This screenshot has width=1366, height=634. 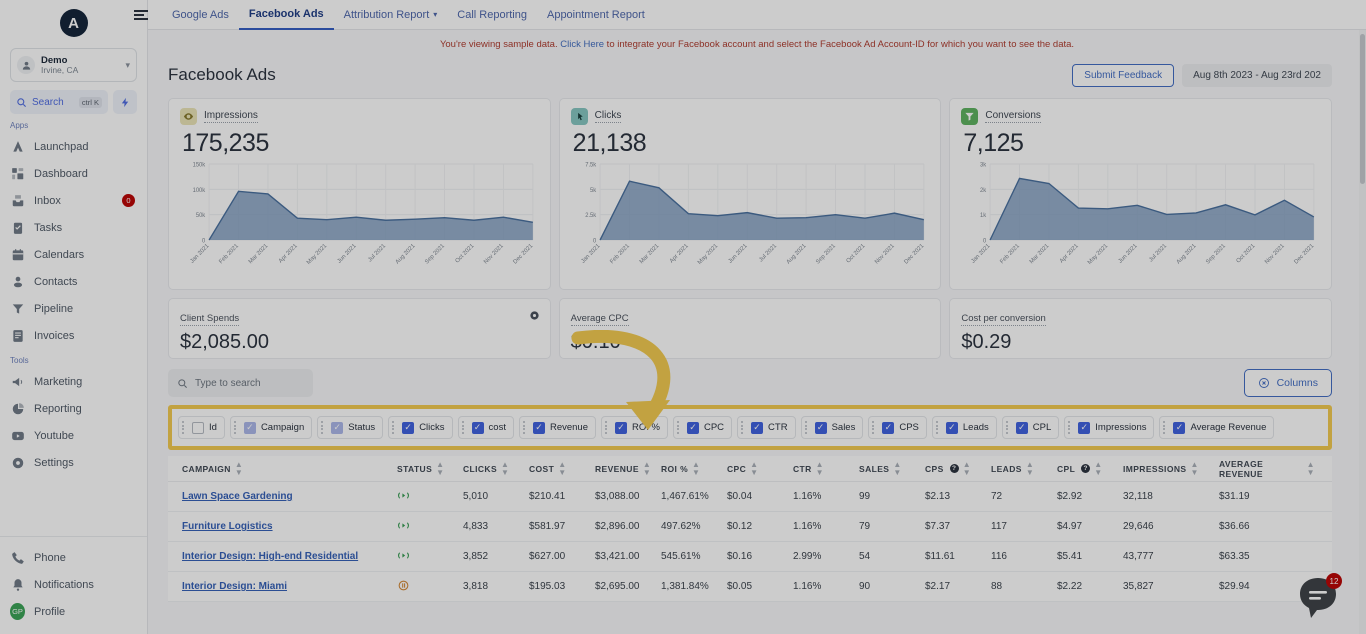 What do you see at coordinates (240, 383) in the screenshot?
I see `search-input: Type to search` at bounding box center [240, 383].